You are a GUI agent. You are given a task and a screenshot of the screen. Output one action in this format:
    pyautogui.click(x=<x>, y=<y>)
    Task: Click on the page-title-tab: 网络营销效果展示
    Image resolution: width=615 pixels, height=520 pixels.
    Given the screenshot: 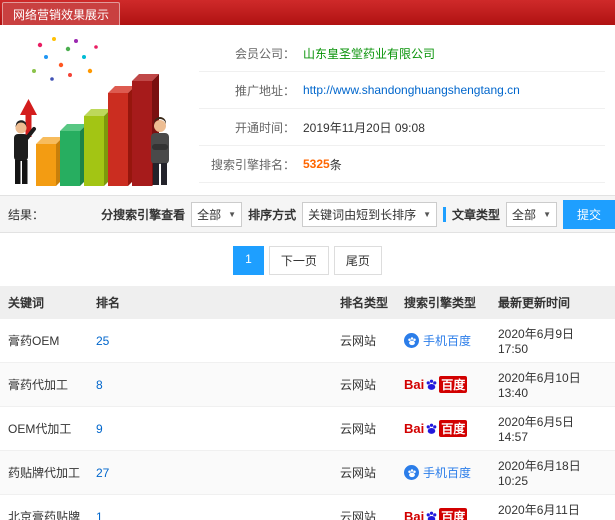 What is the action you would take?
    pyautogui.click(x=61, y=13)
    